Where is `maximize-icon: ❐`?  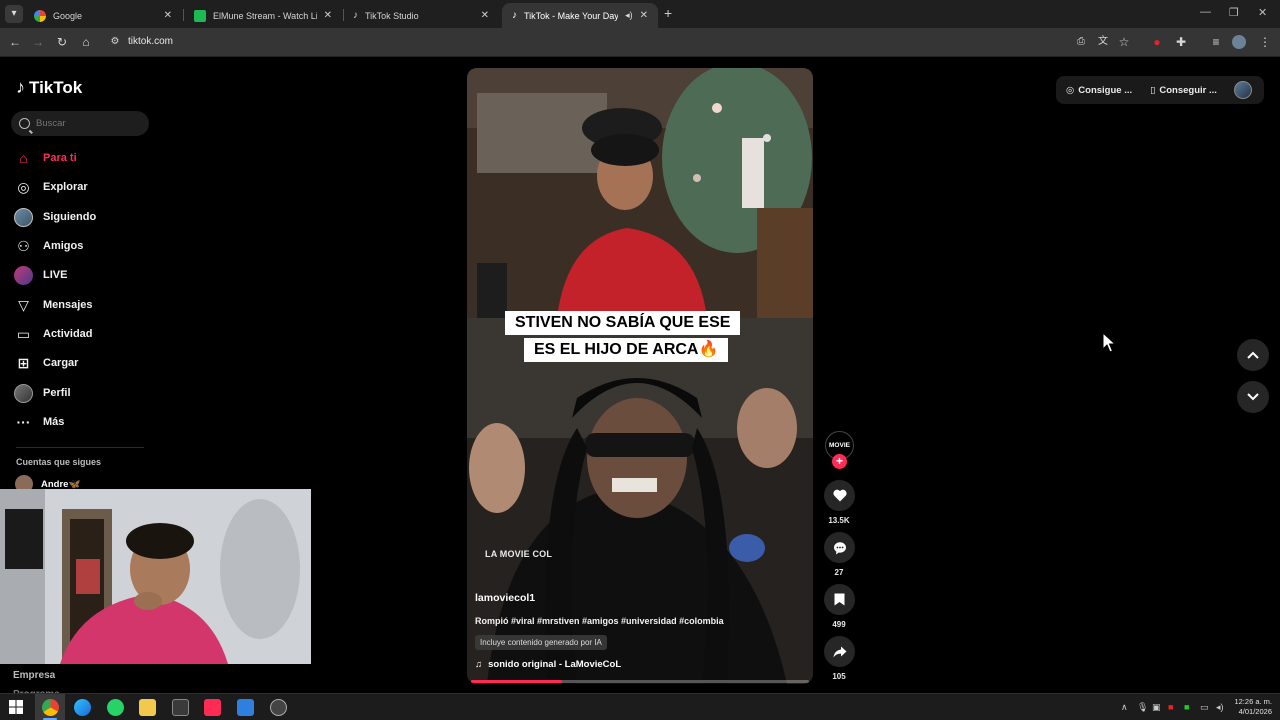 maximize-icon: ❐ is located at coordinates (1234, 12).